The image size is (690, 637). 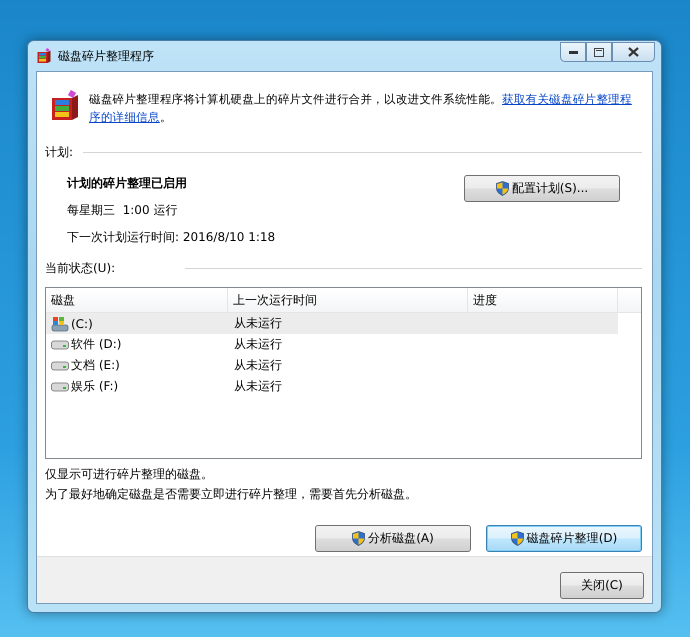 What do you see at coordinates (171, 237) in the screenshot?
I see `next-run-time: 下一次计划运行时间: 2016/8/10 1:18` at bounding box center [171, 237].